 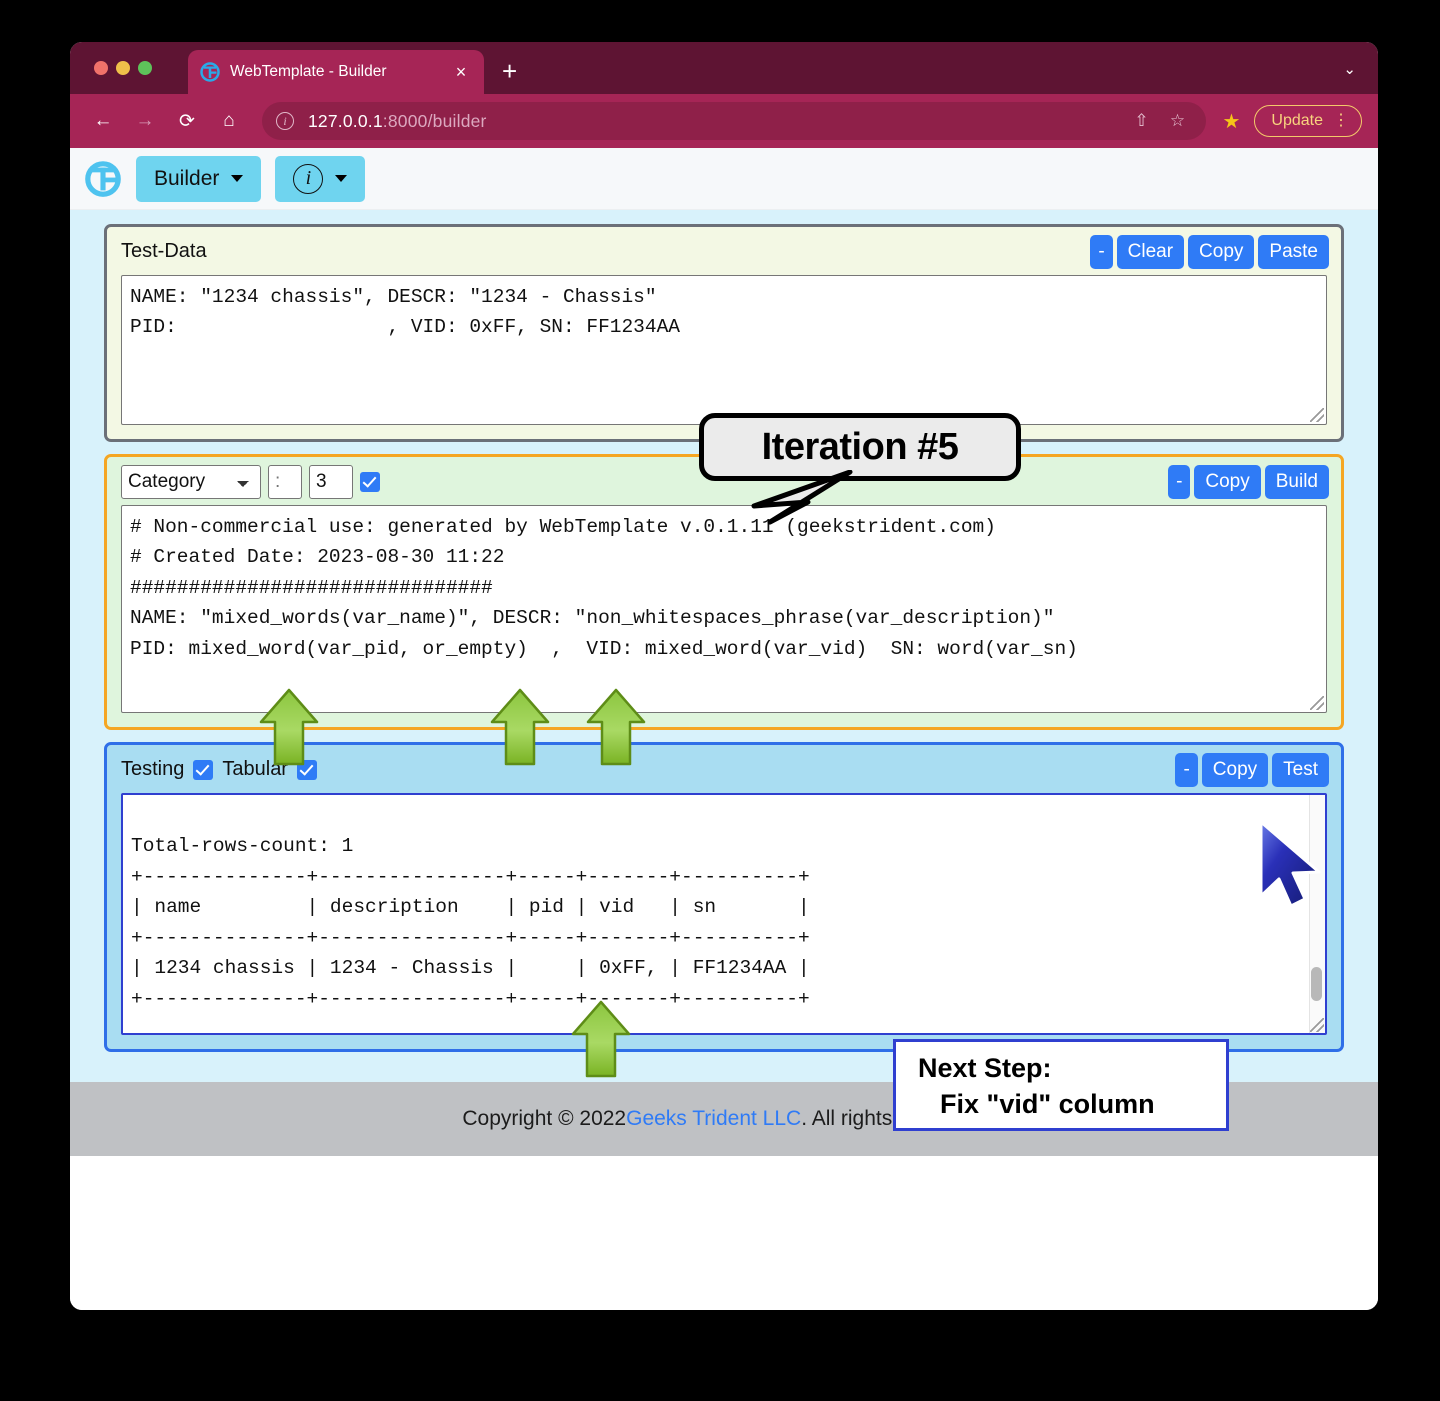 I want to click on reload-icon: ⟳, so click(x=187, y=121).